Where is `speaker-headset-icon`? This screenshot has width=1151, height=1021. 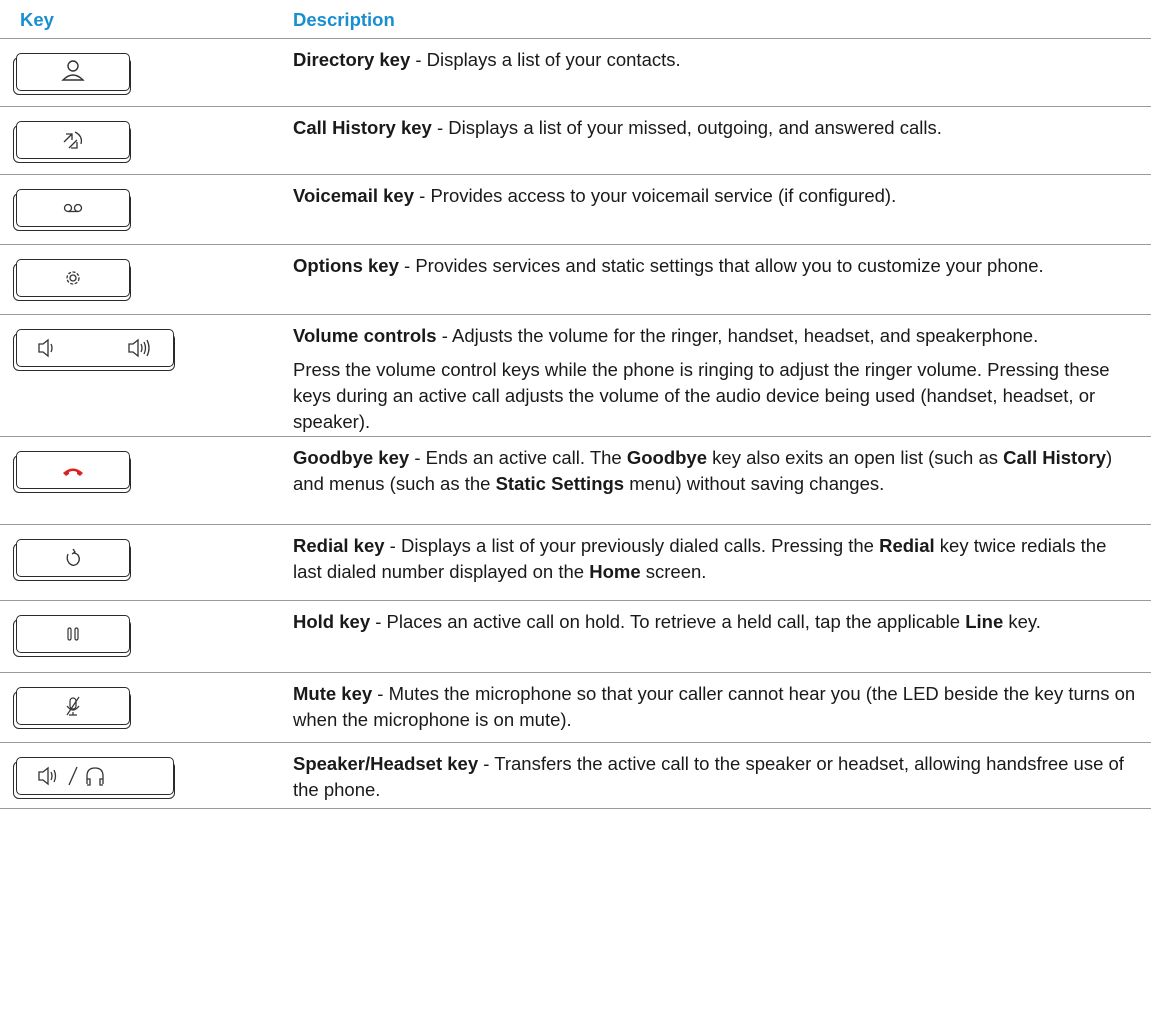 speaker-headset-icon is located at coordinates (71, 776).